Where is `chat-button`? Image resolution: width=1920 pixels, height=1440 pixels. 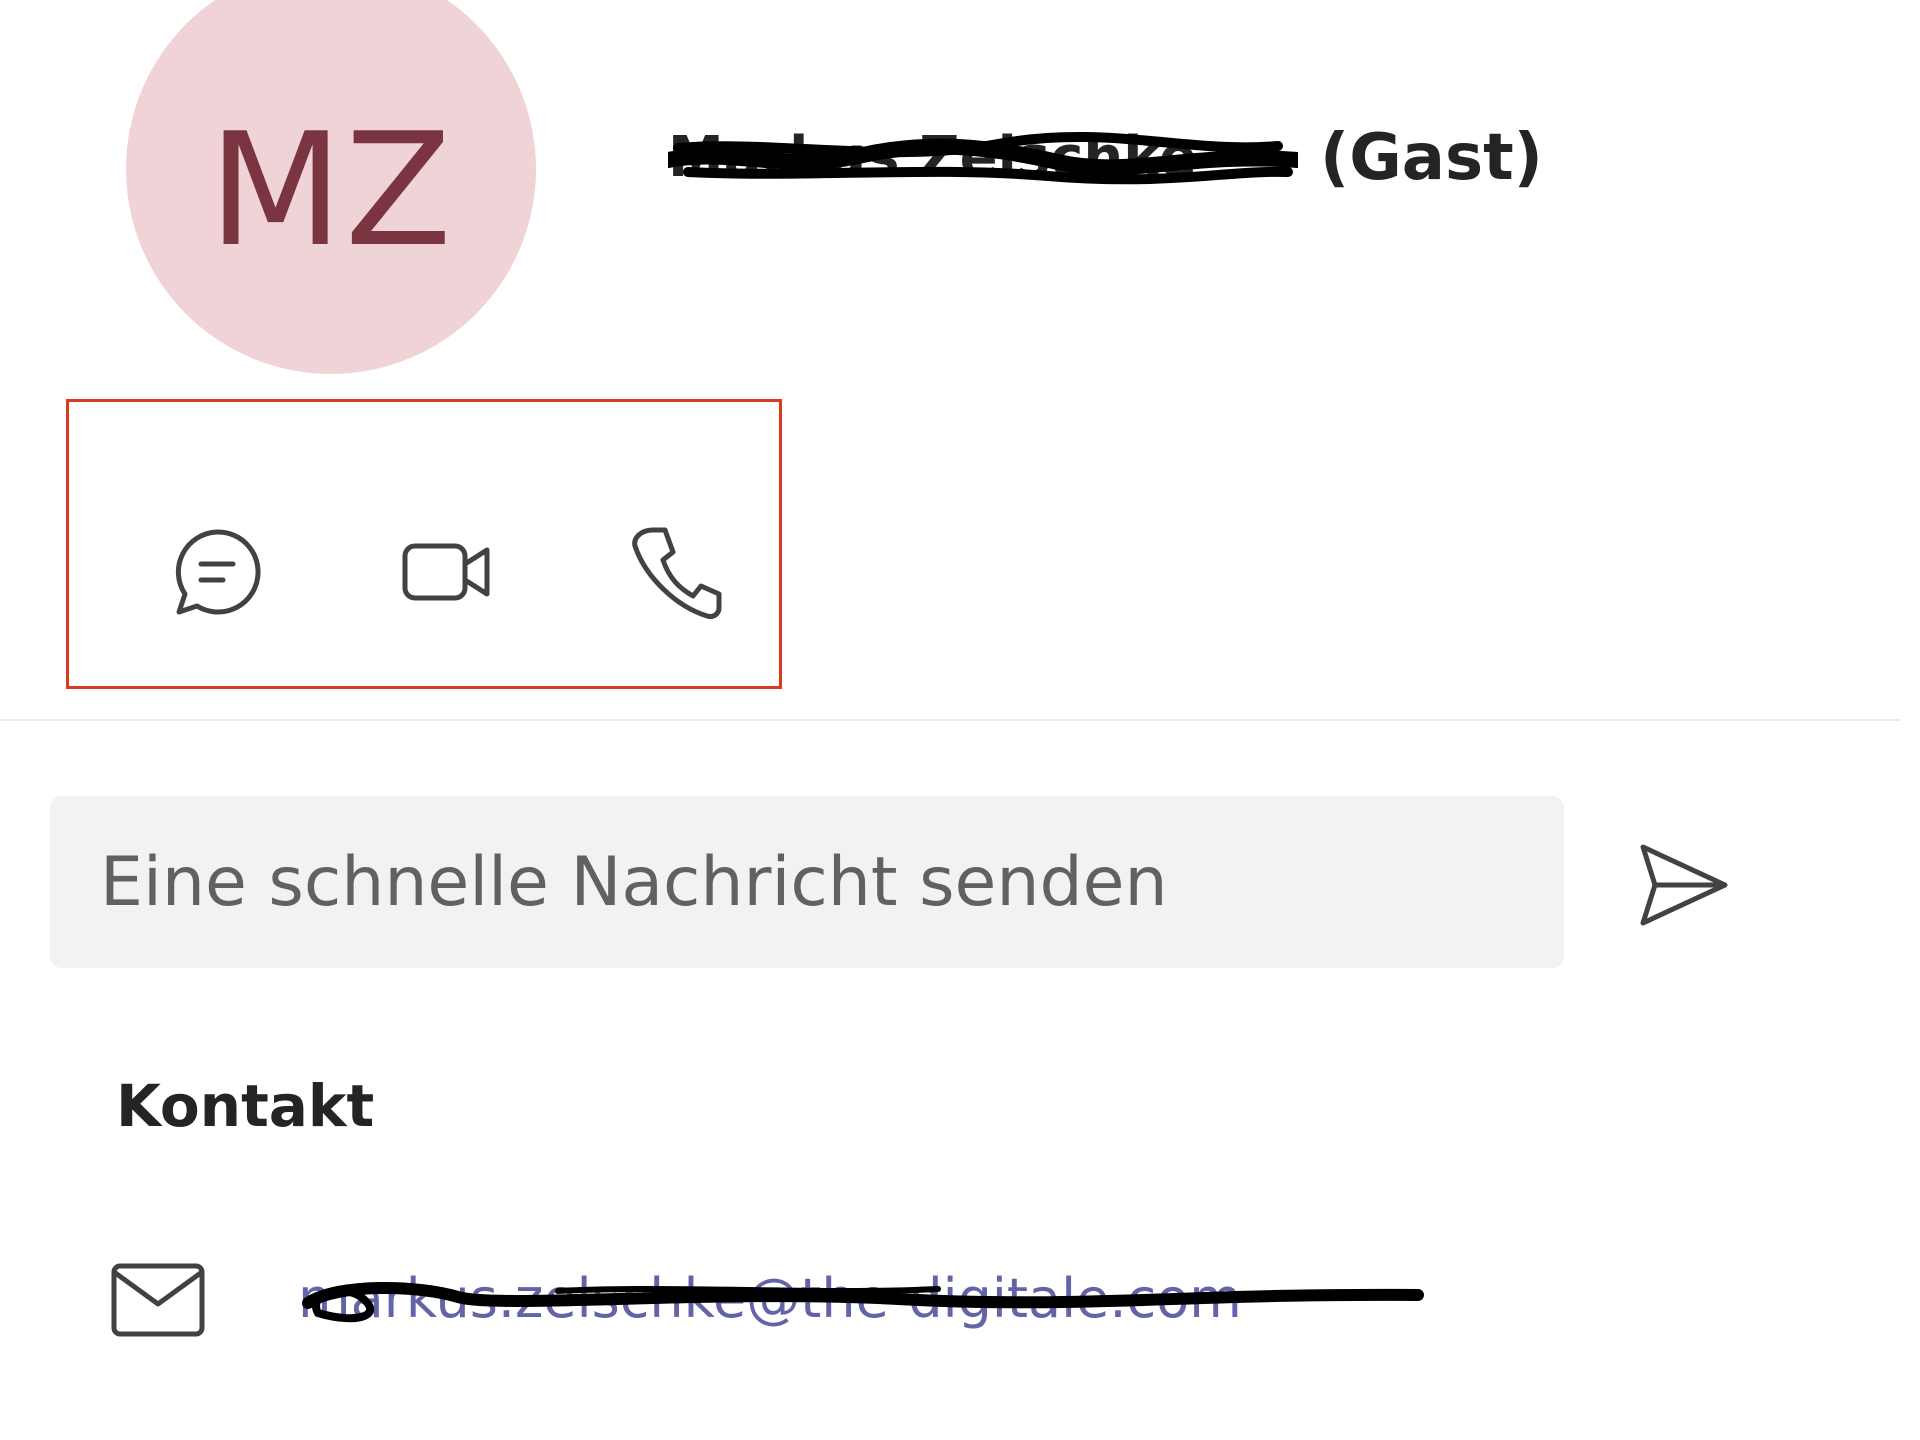
chat-button is located at coordinates (217, 572).